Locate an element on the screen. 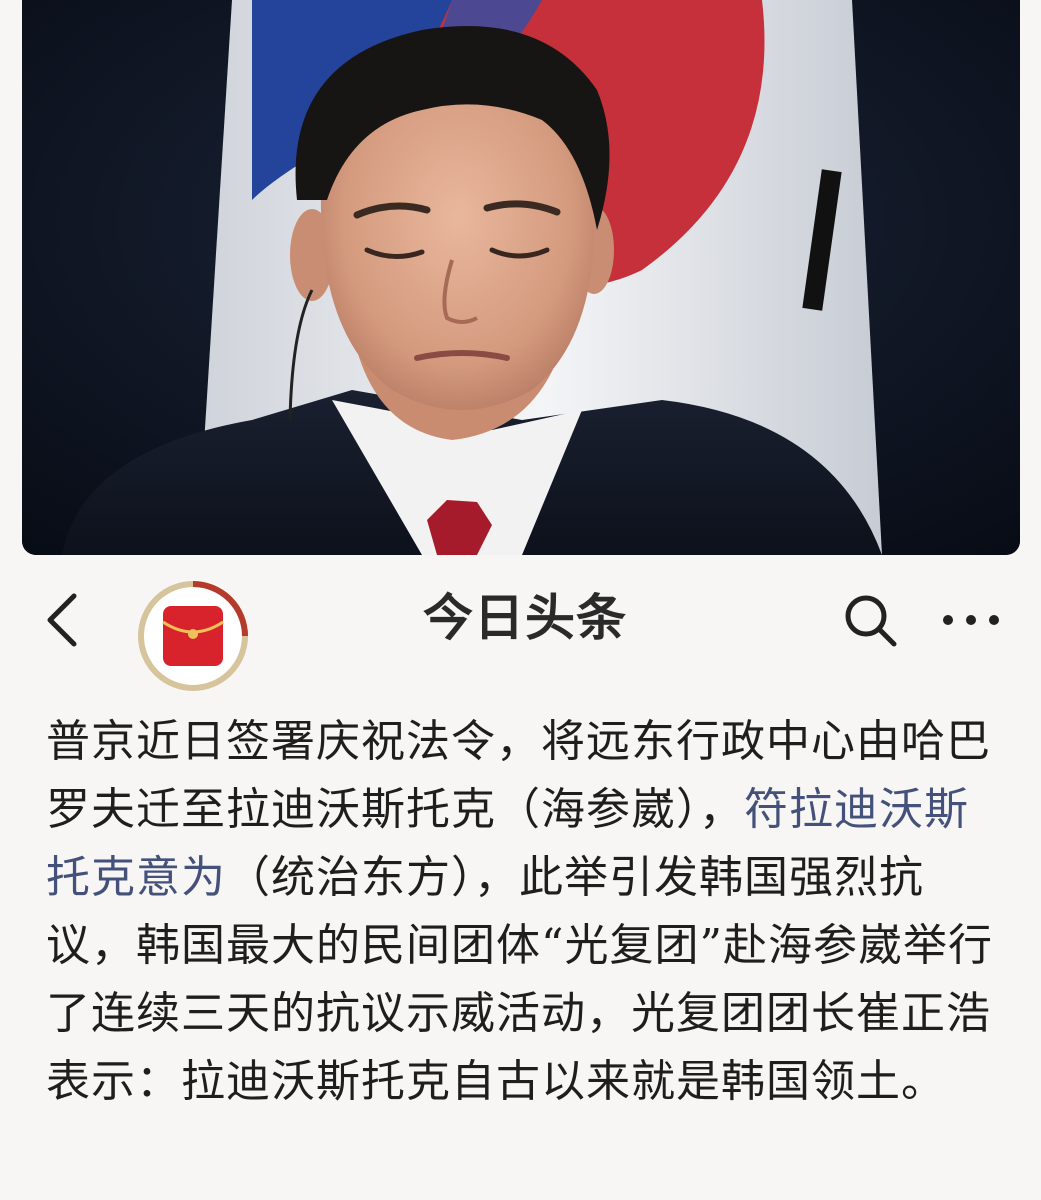 The width and height of the screenshot is (1041, 1200). app-header: 今日头条 is located at coordinates (520, 625).